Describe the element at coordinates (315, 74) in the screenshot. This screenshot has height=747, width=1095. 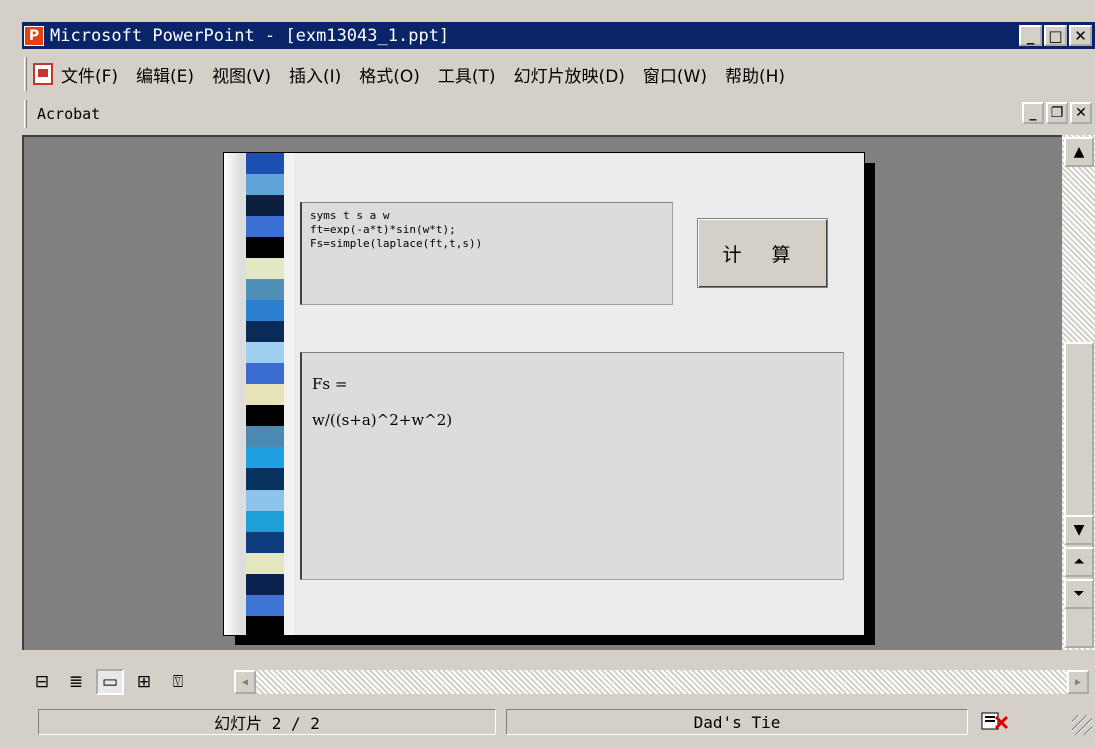
I see `menu-insert: 插入(I)` at that location.